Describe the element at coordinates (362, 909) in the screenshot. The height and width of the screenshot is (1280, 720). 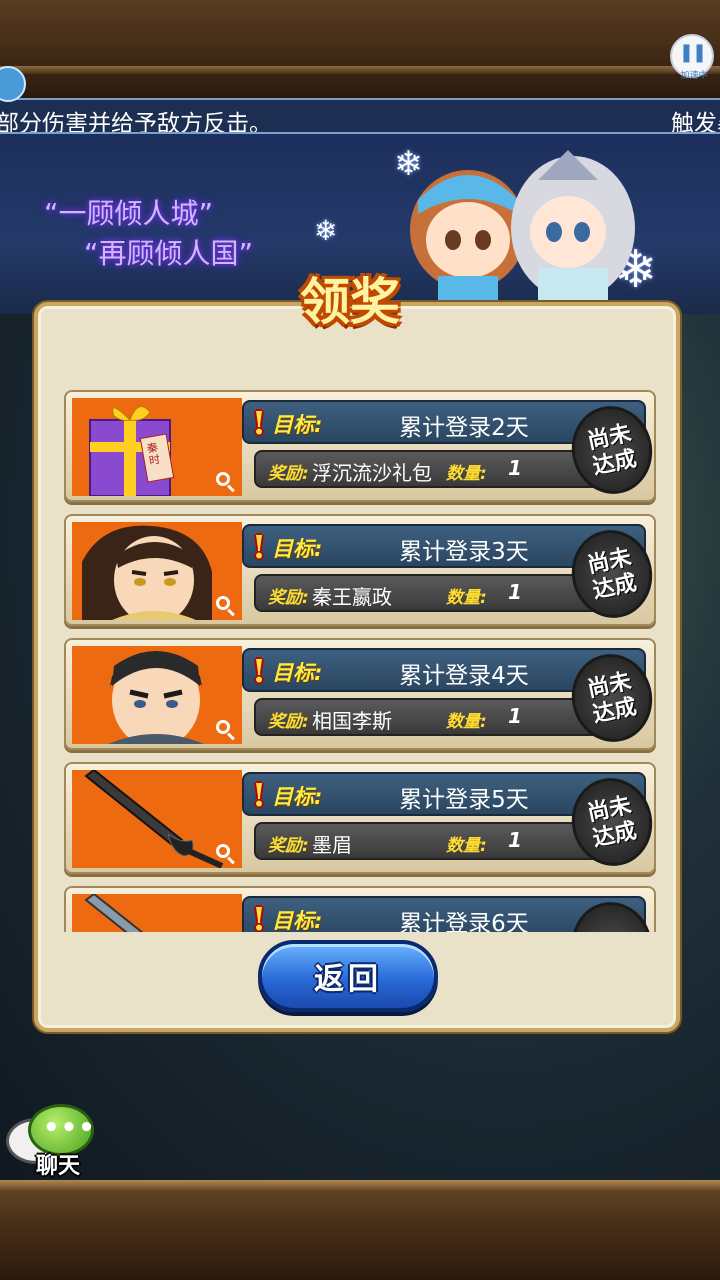
I see `reward-row: ! 目标: 累计登录6天 尚未` at that location.